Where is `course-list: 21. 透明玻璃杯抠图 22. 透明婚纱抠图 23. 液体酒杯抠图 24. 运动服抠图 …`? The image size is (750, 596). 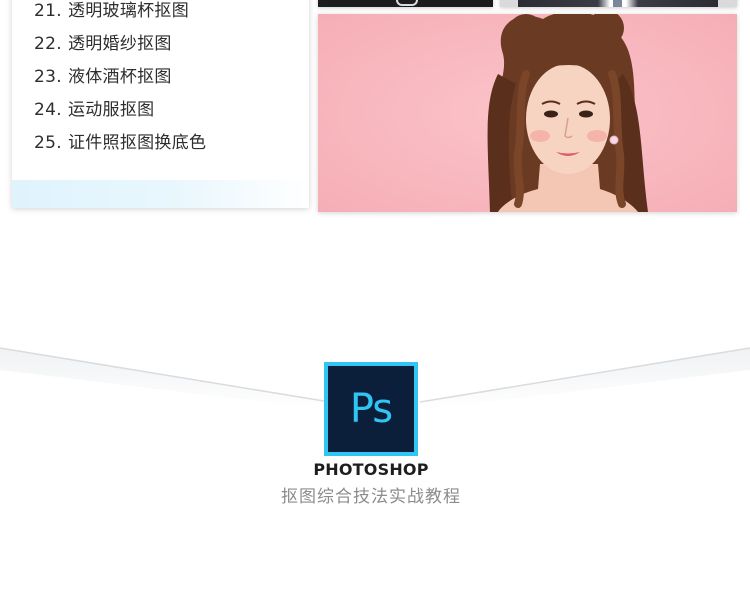
course-list: 21. 透明玻璃杯抠图 22. 透明婚纱抠图 23. 液体酒杯抠图 24. 运动服抠图 … is located at coordinates (120, 80).